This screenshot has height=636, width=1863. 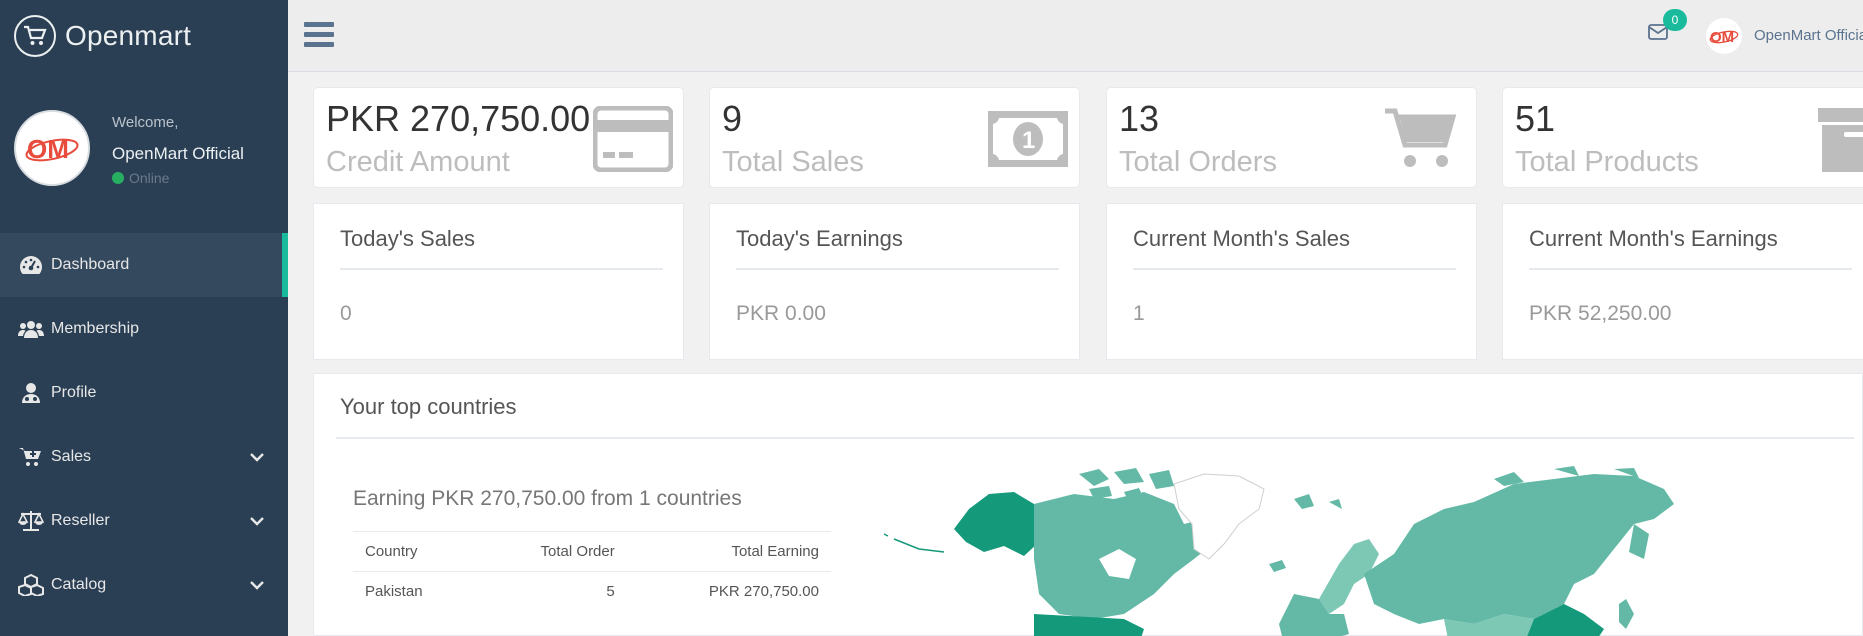 I want to click on profile-panel: OM Welcome, OpenMart Official Online, so click(x=144, y=153).